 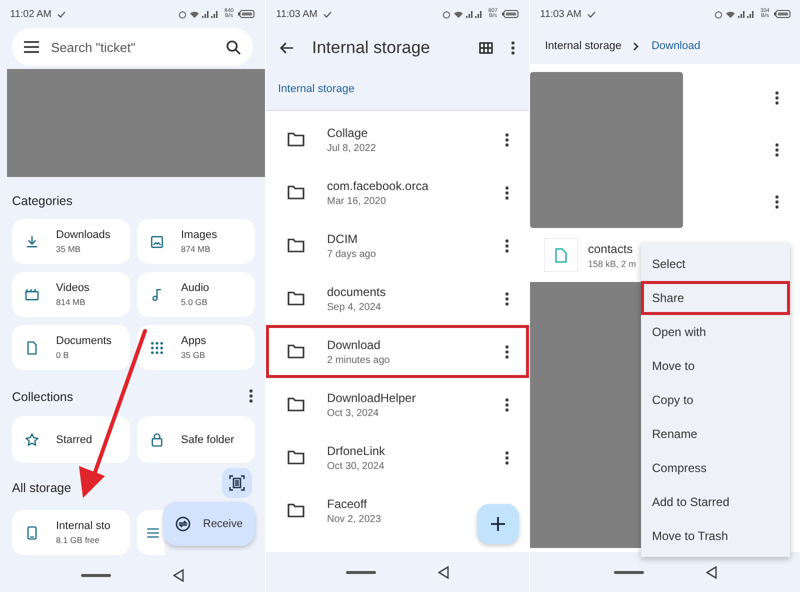 I want to click on wifi-icon, so click(x=194, y=14).